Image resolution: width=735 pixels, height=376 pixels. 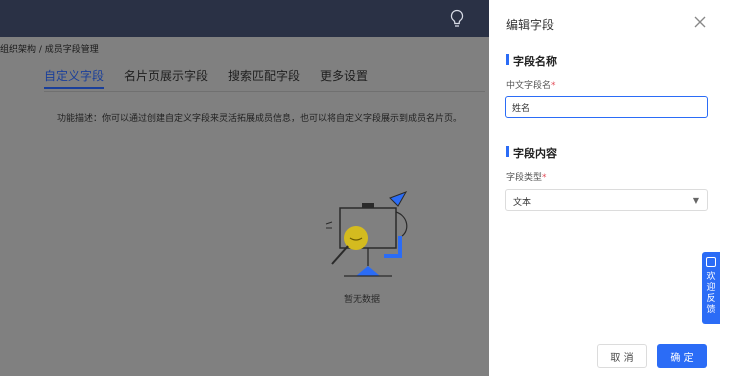 I want to click on field-label-text: 字段类型, so click(x=524, y=178).